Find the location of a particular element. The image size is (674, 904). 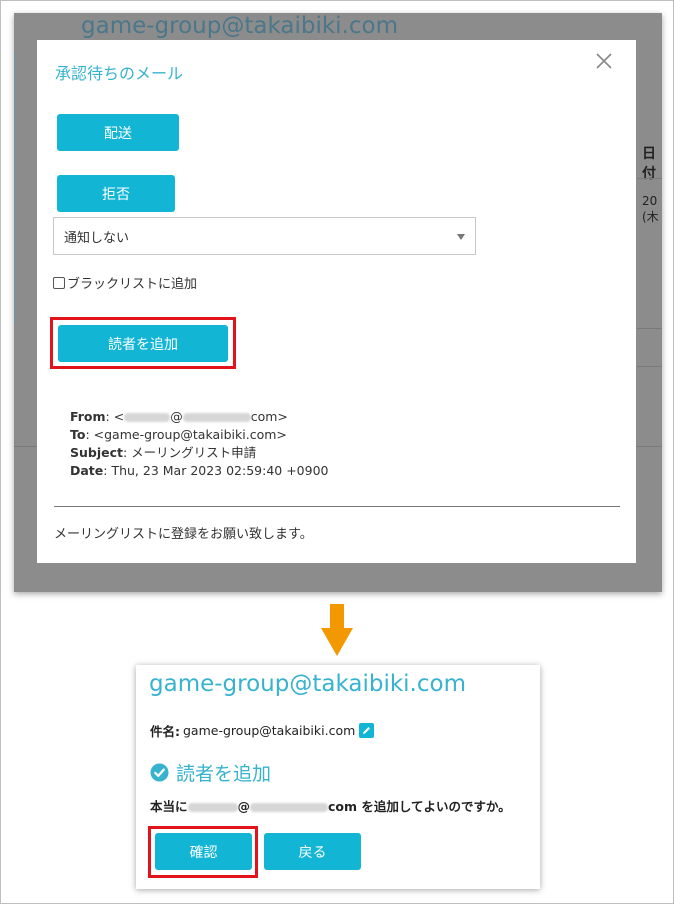

section-heading: 読者を追加 is located at coordinates (210, 772).